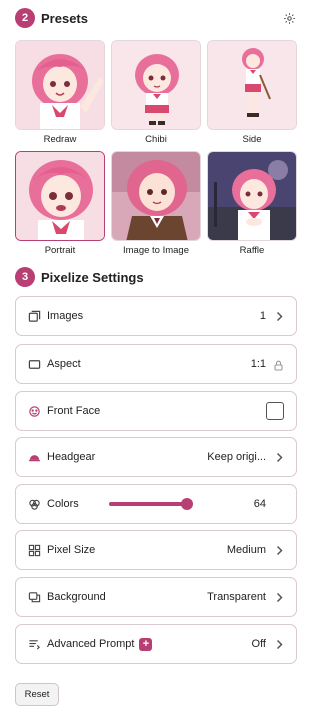  I want to click on preset-portrait: Portrait, so click(60, 206).